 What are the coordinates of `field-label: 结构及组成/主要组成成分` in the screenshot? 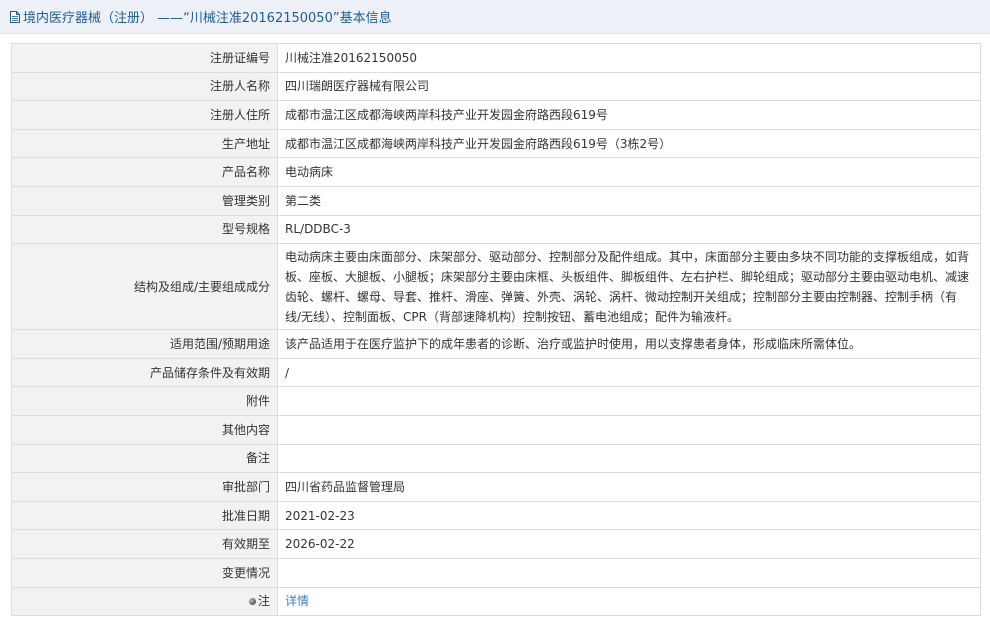 It's located at (144, 287).